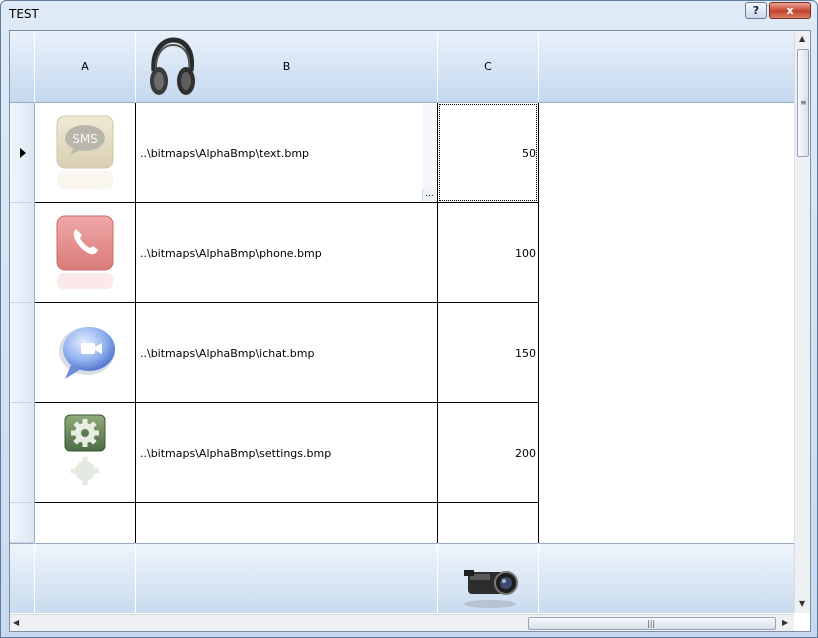 This screenshot has height=638, width=818. Describe the element at coordinates (488, 453) in the screenshot. I see `cell-c: 200` at that location.